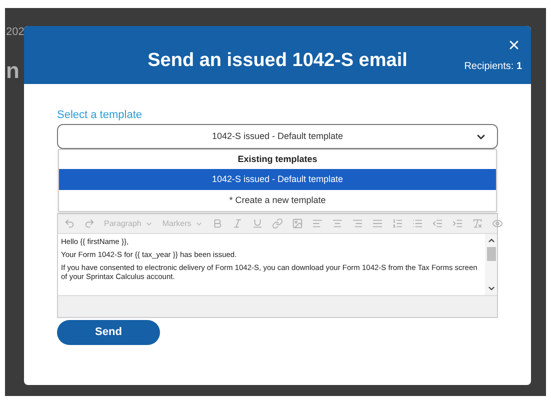 The image size is (551, 401). I want to click on recipients-count: Recipients: 1, so click(493, 67).